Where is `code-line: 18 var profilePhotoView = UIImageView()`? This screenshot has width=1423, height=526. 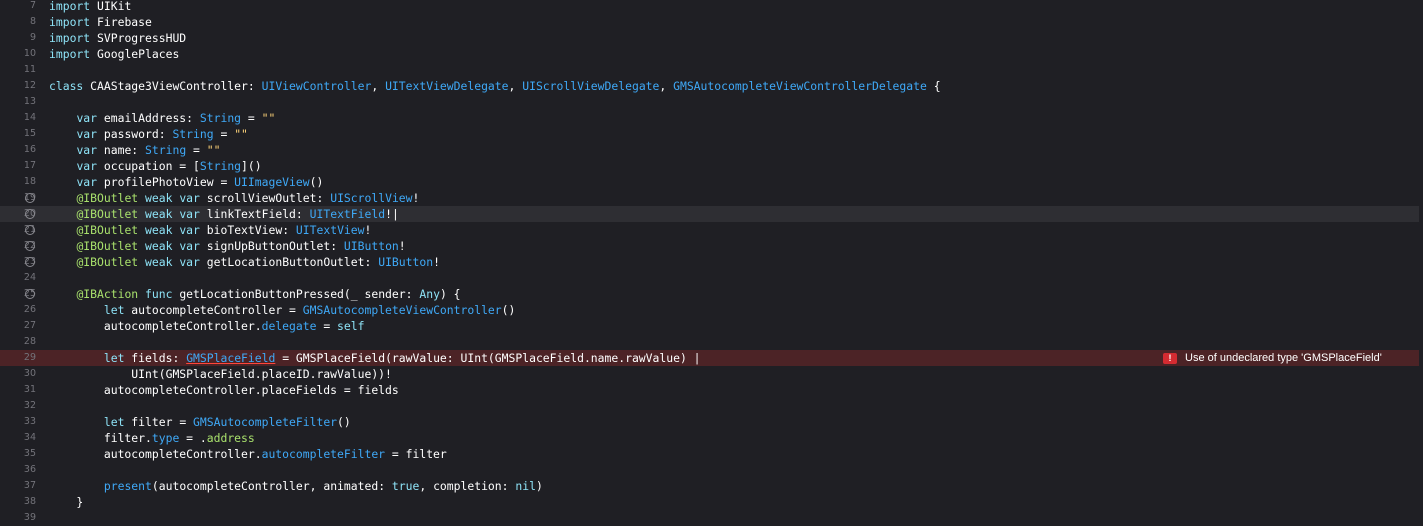
code-line: 18 var profilePhotoView = UIImageView() is located at coordinates (711, 182).